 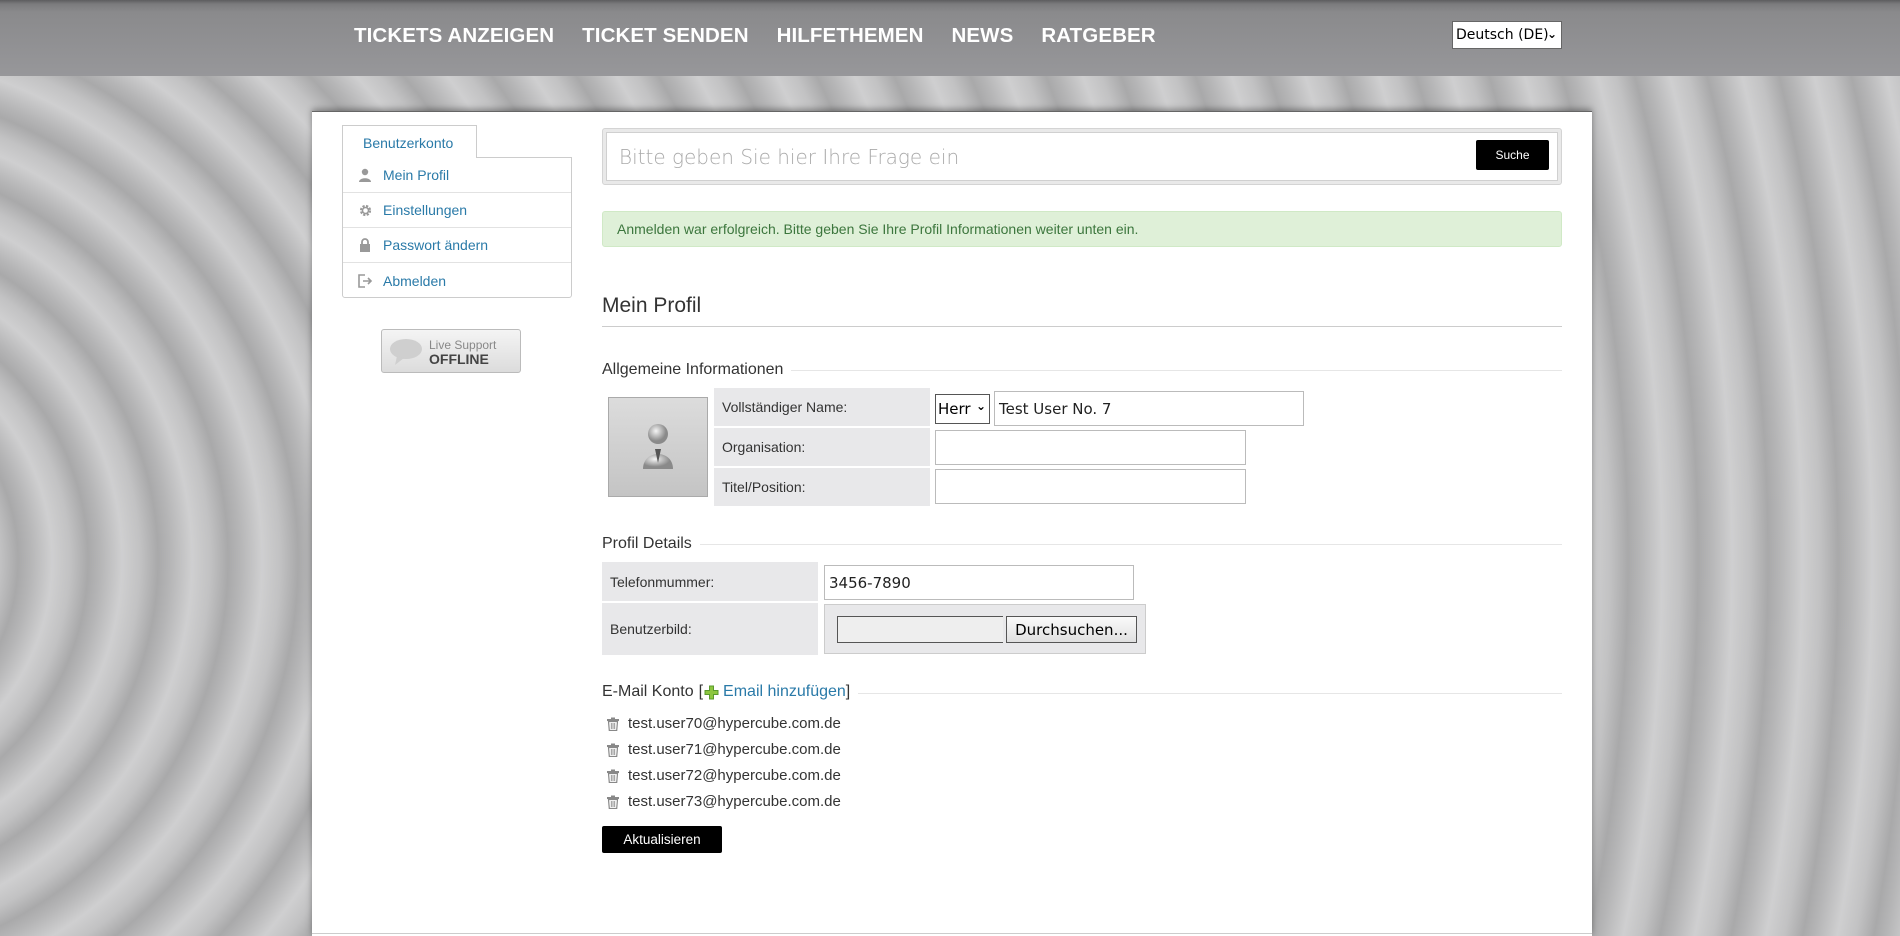 What do you see at coordinates (416, 175) in the screenshot?
I see `sidebar-item-label: Mein Profil` at bounding box center [416, 175].